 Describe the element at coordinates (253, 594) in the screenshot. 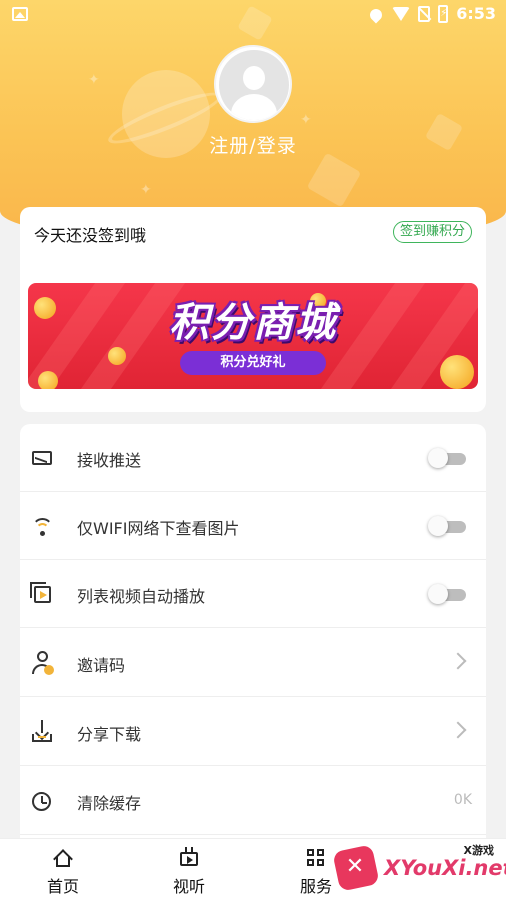

I see `setting-row-autoplay: 列表视频自动播放` at that location.